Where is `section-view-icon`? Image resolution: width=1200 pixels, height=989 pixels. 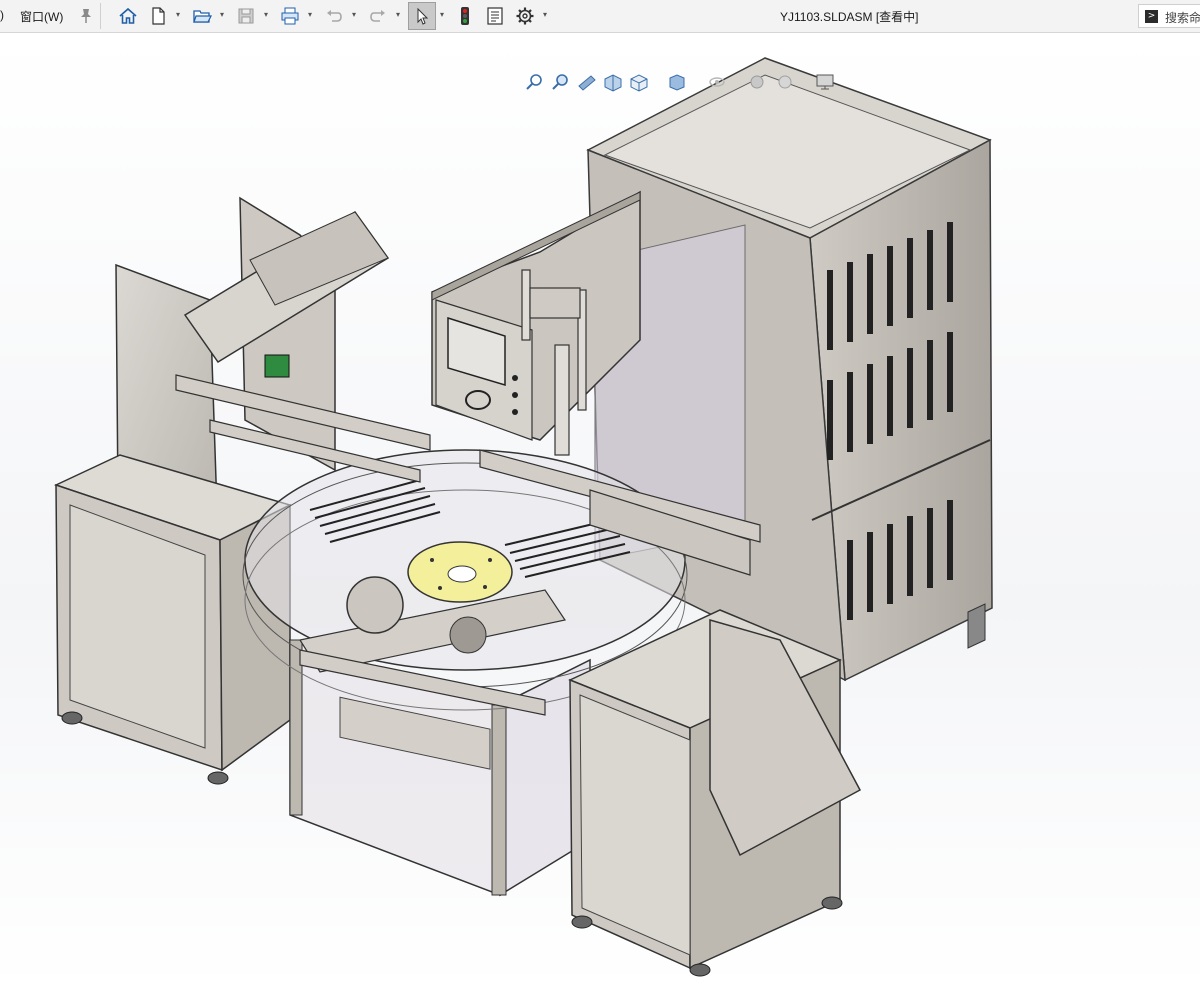 section-view-icon is located at coordinates (613, 82).